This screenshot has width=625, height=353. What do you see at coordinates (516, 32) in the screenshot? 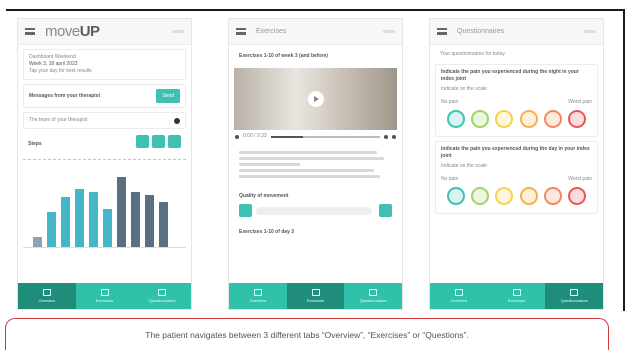
I see `app-bar: Questionnaires` at bounding box center [516, 32].